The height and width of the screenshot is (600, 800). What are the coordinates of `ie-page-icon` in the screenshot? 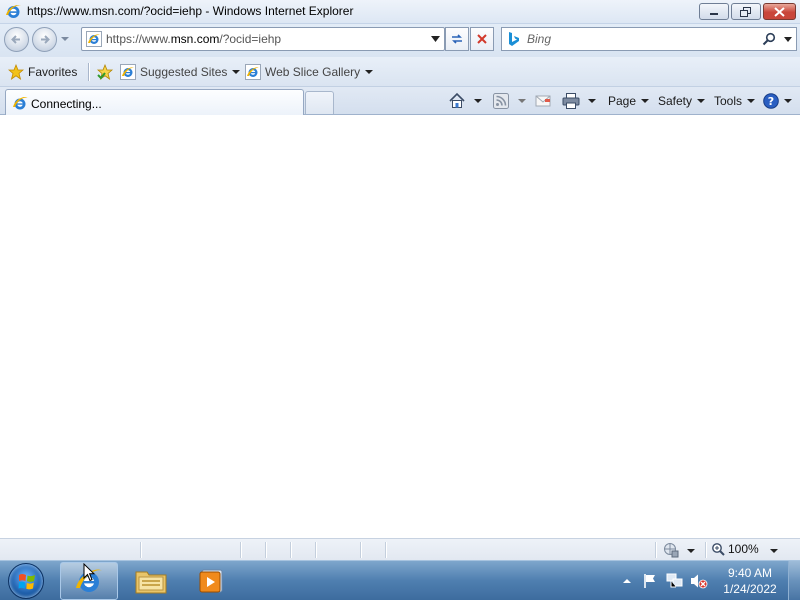 It's located at (128, 72).